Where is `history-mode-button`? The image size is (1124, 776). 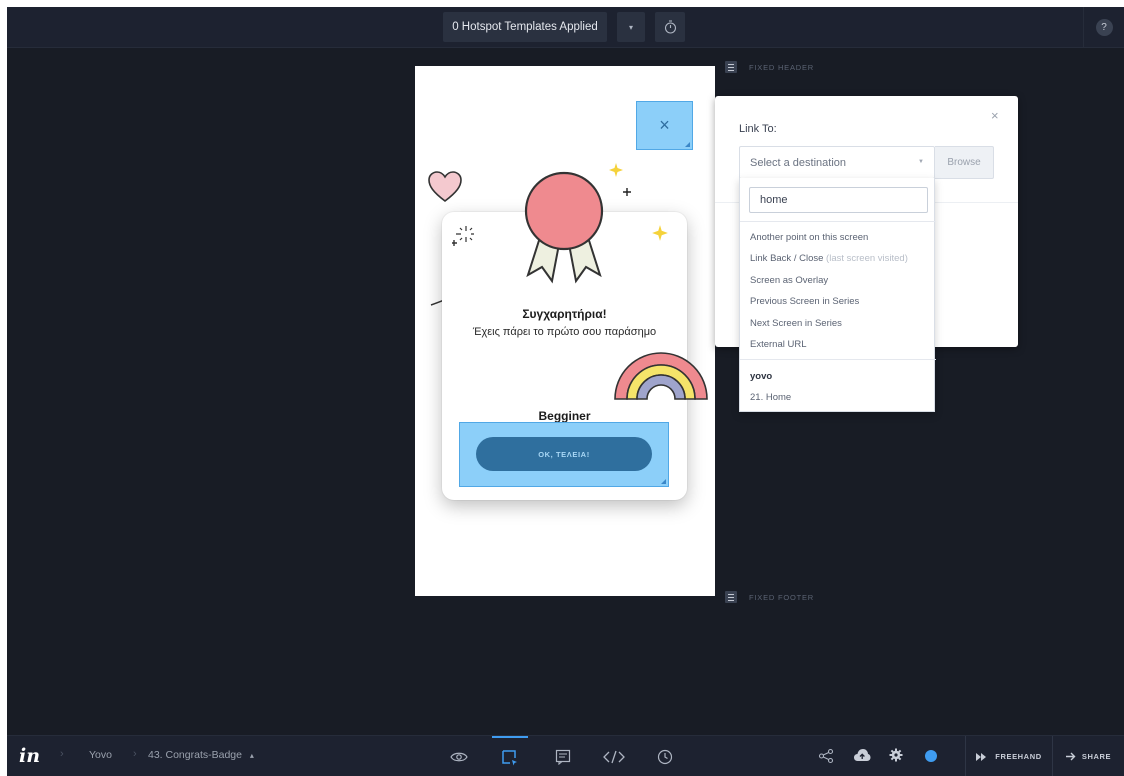
history-mode-button is located at coordinates (665, 756).